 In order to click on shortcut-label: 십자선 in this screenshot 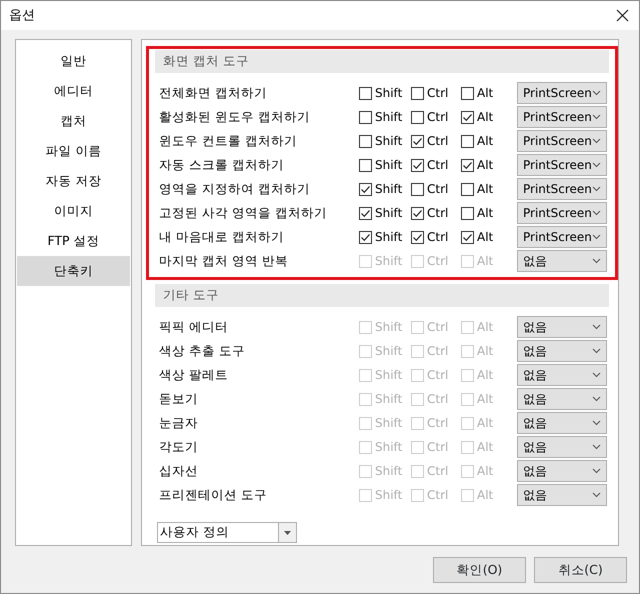, I will do `click(178, 471)`.